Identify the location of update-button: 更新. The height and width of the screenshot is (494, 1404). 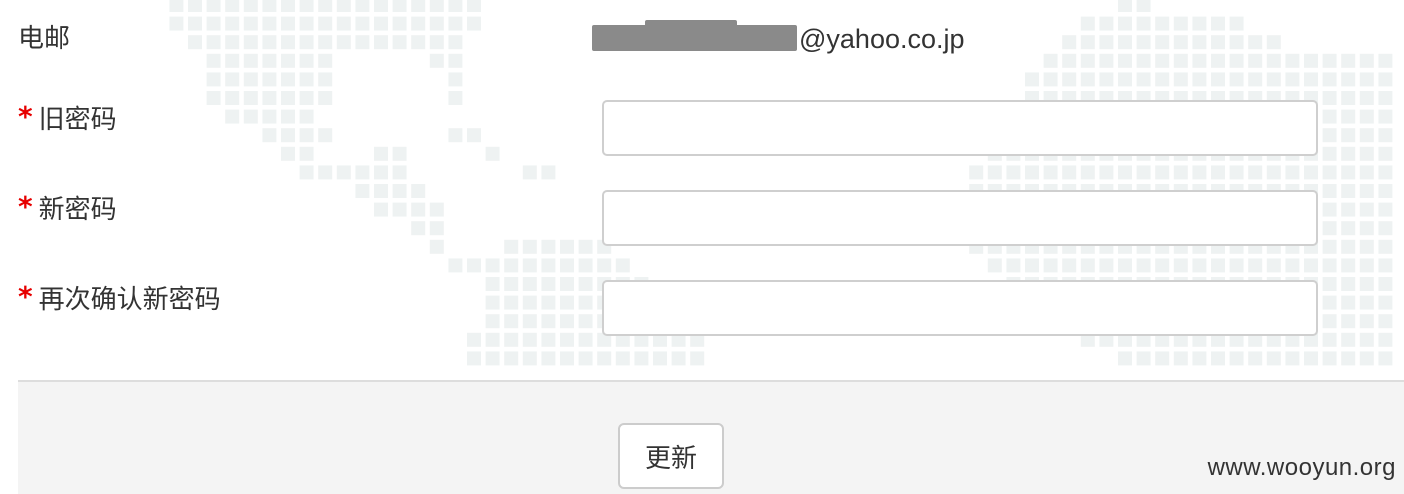
(671, 456).